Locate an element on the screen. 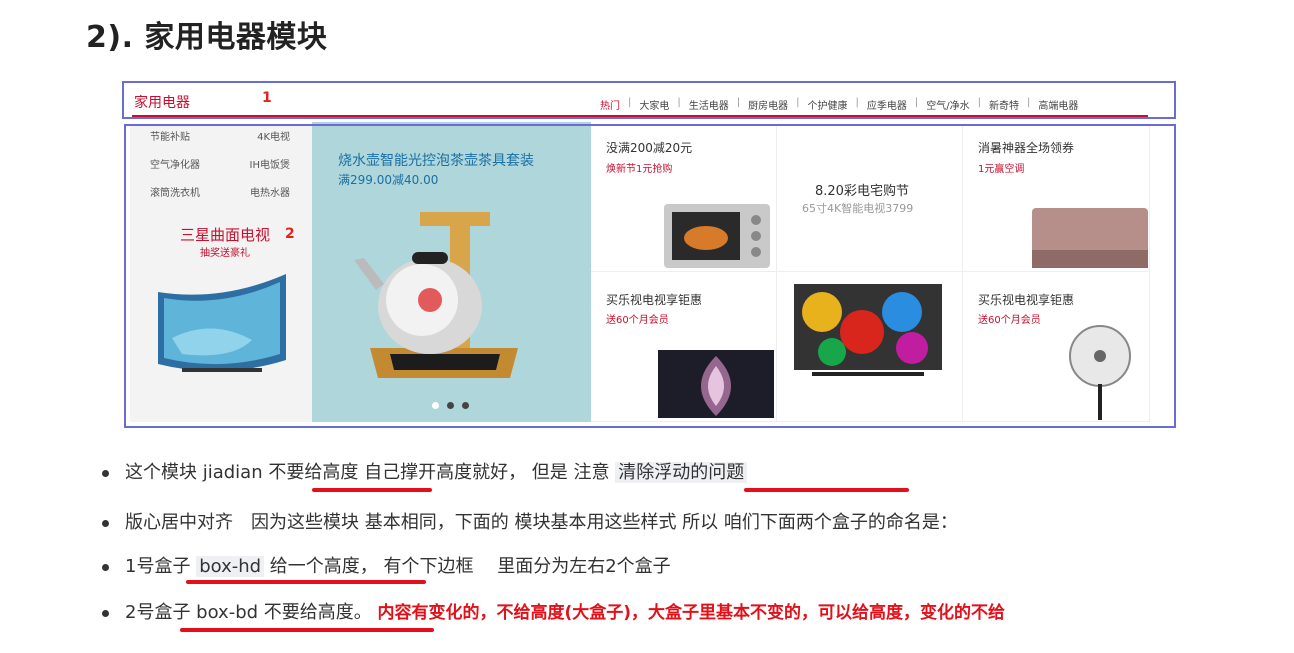  bullet-text: 1号盒子 is located at coordinates (161, 566).